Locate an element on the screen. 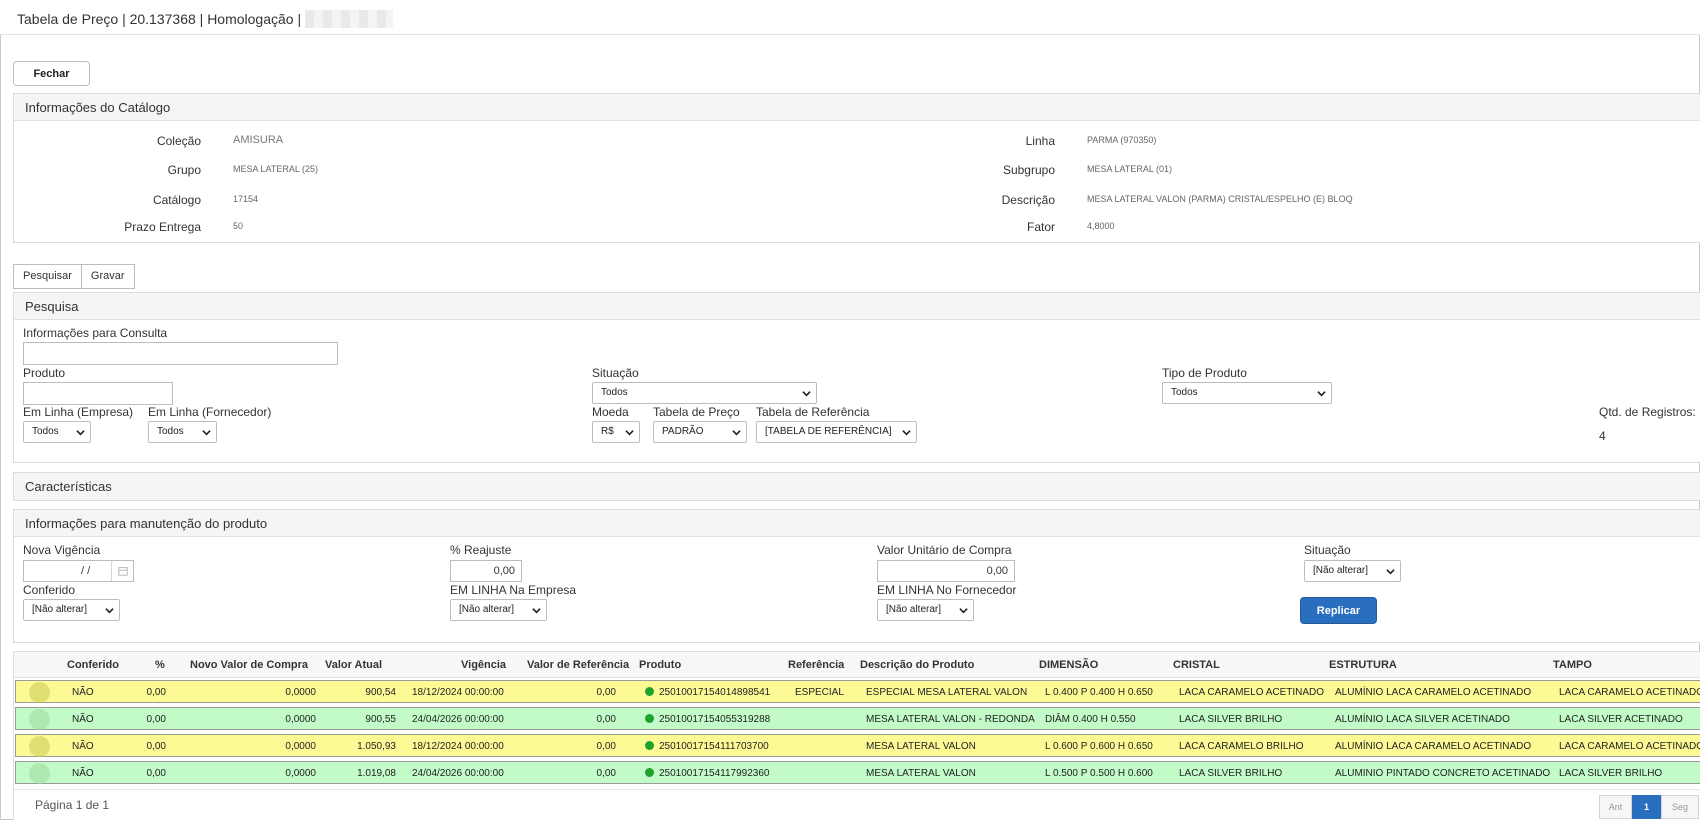 The width and height of the screenshot is (1700, 820). cell-estrutura: ALUMÍNIO LACA CARAMELO ACETINADO is located at coordinates (1433, 692).